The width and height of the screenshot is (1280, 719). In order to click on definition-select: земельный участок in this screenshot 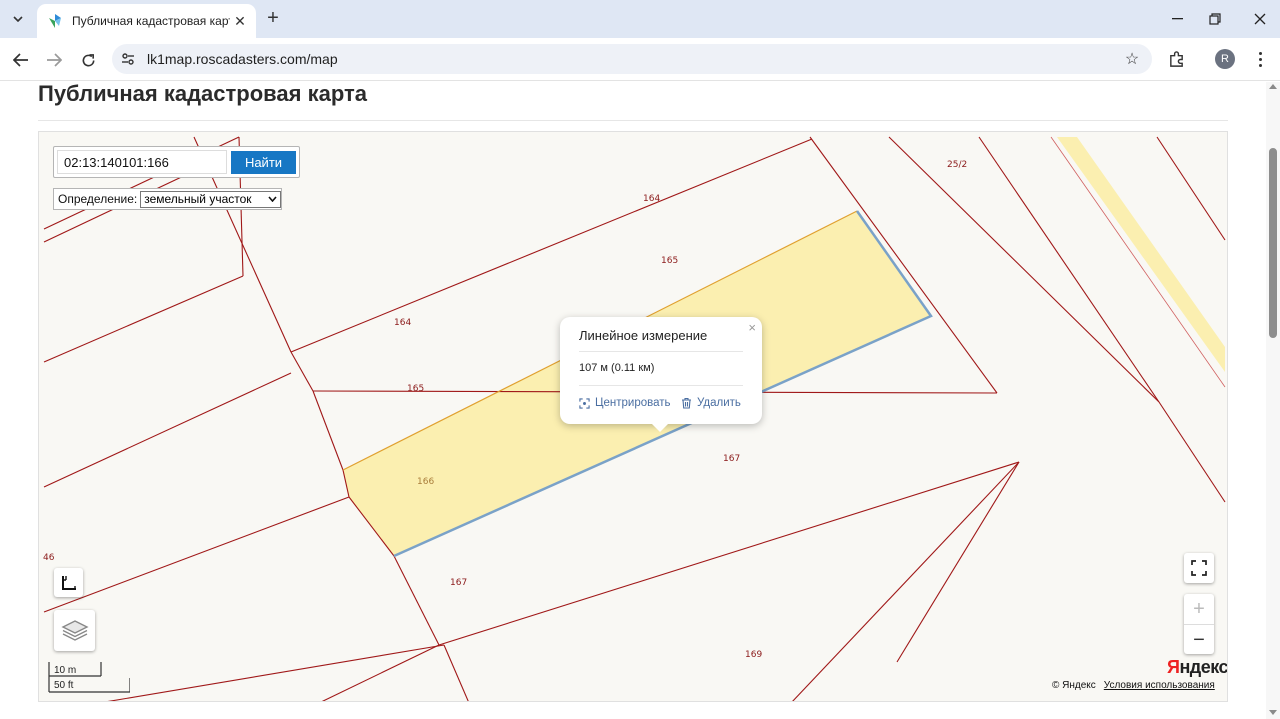, I will do `click(210, 199)`.